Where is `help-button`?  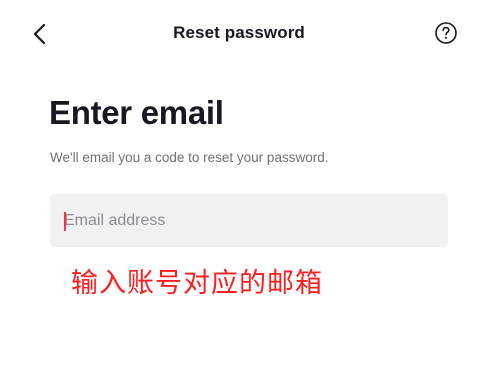 help-button is located at coordinates (446, 33).